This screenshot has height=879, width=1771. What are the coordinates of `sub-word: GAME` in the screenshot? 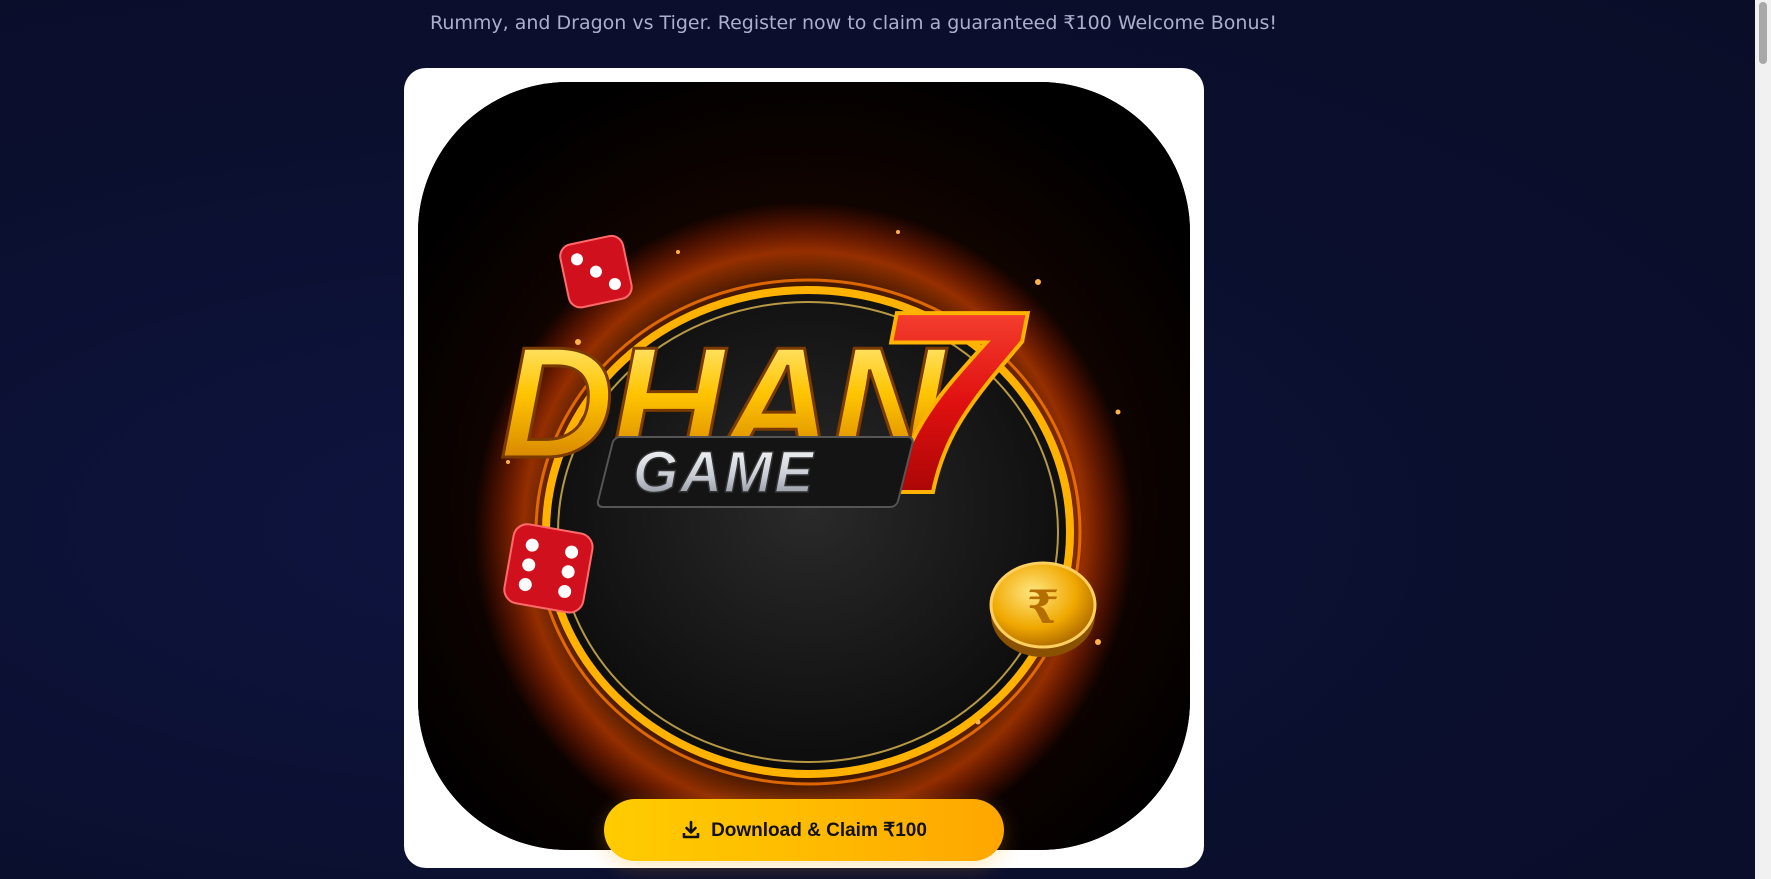 It's located at (724, 472).